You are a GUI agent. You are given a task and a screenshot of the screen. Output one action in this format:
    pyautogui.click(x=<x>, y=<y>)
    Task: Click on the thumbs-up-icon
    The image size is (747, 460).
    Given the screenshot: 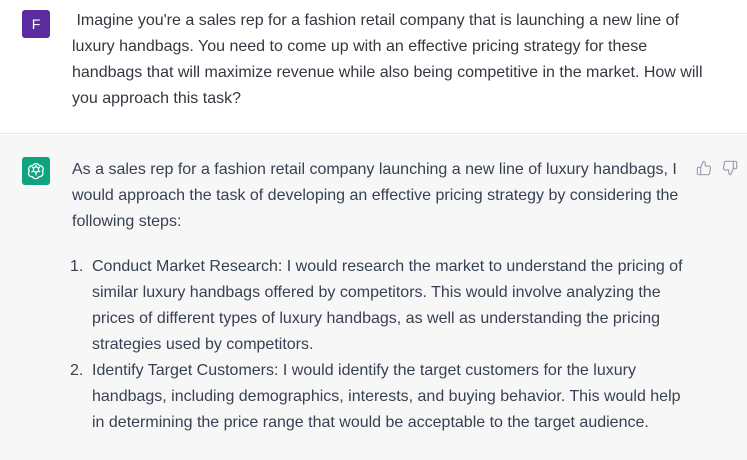 What is the action you would take?
    pyautogui.click(x=704, y=168)
    